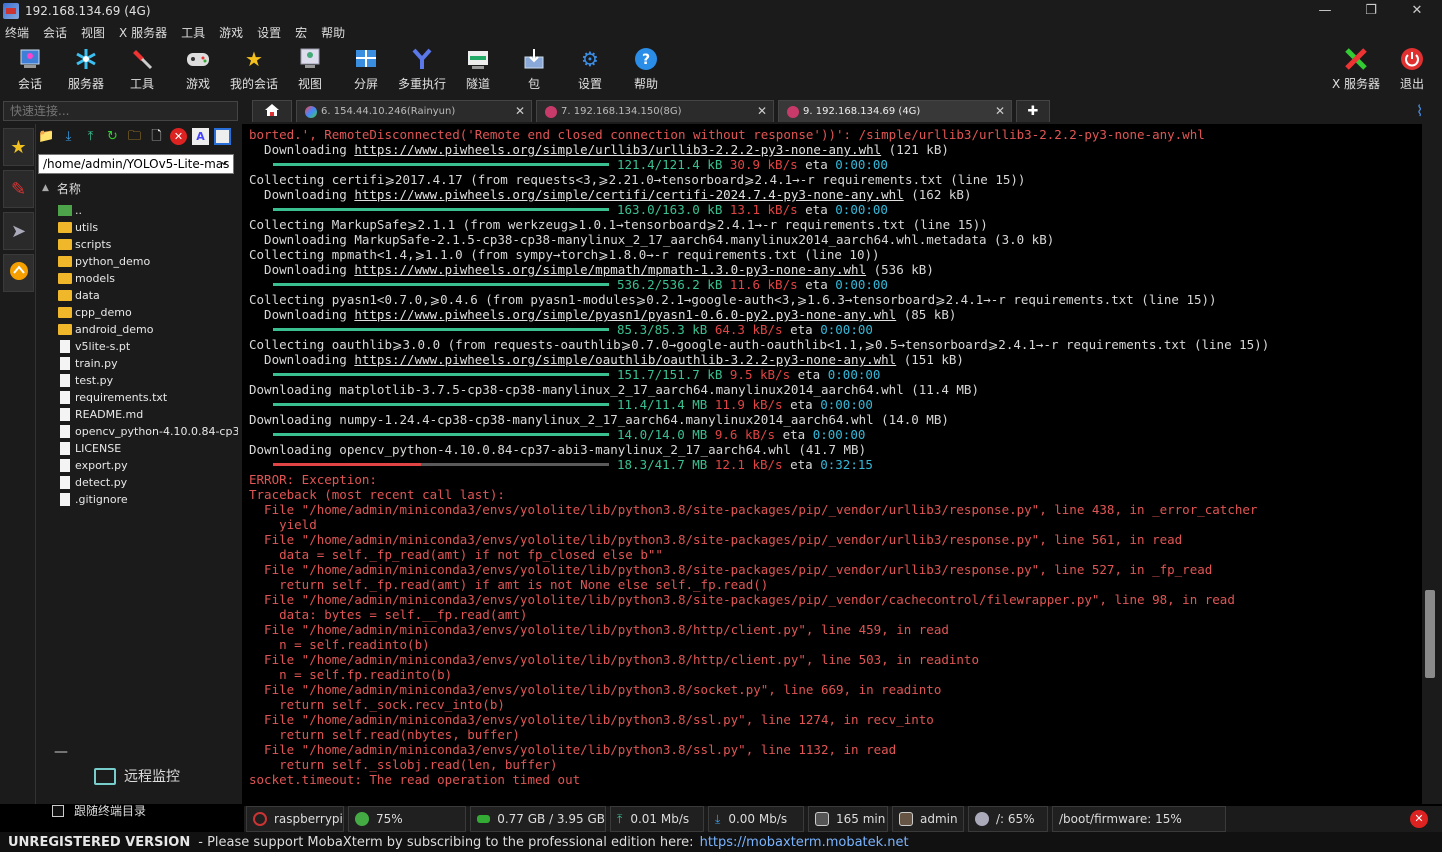 The width and height of the screenshot is (1442, 852). Describe the element at coordinates (148, 261) in the screenshot. I see `file-list-item: python_demo` at that location.